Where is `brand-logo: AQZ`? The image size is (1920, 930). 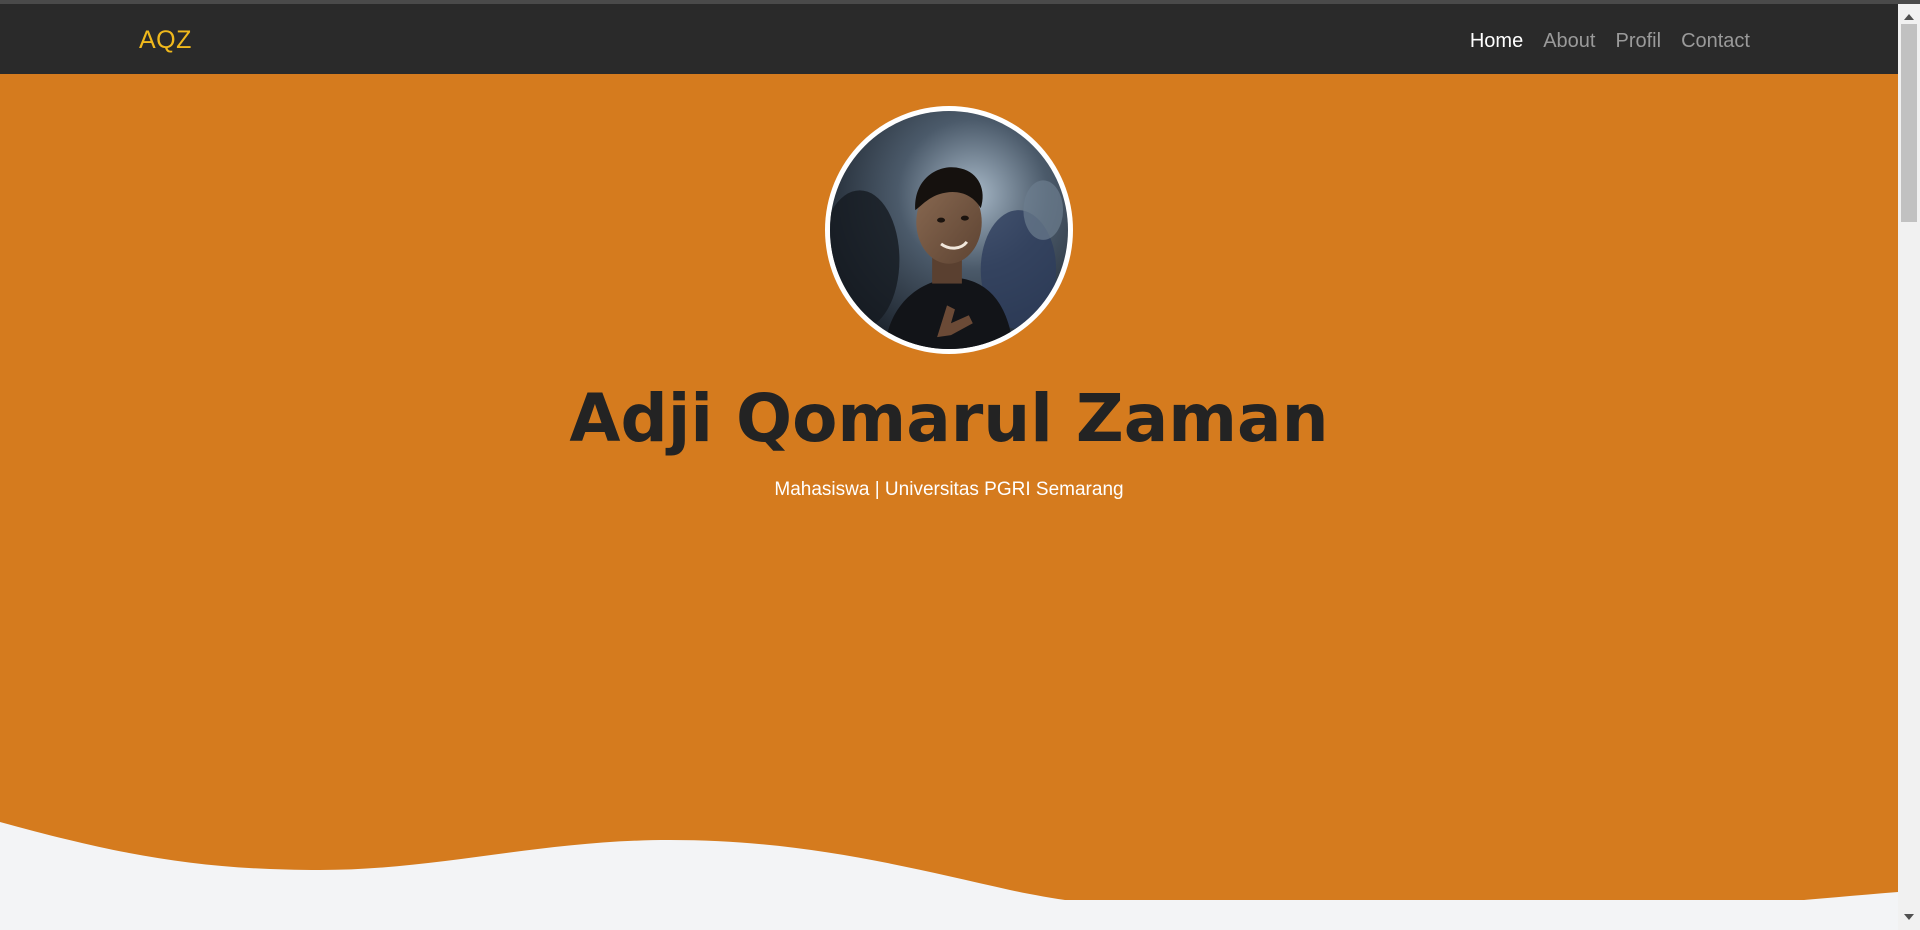
brand-logo: AQZ is located at coordinates (165, 40).